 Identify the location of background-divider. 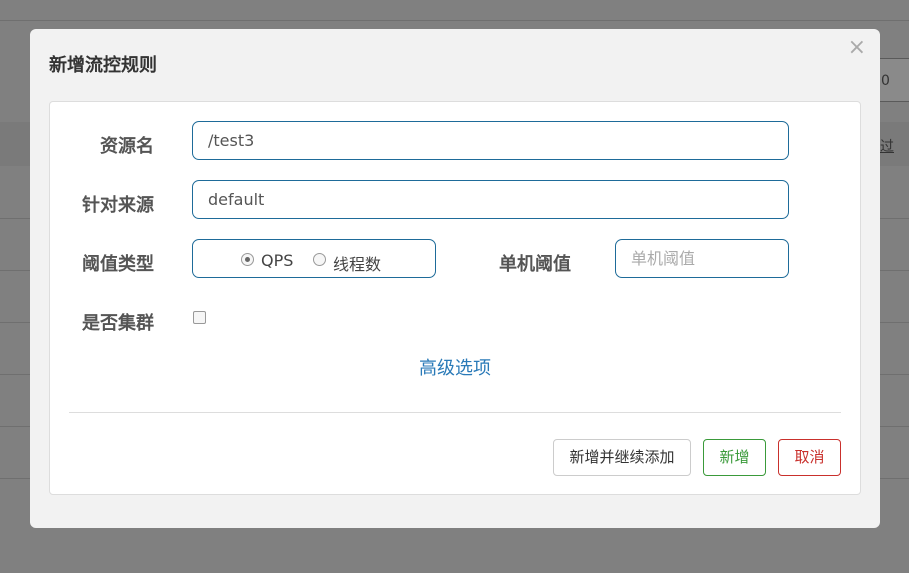
(454, 20).